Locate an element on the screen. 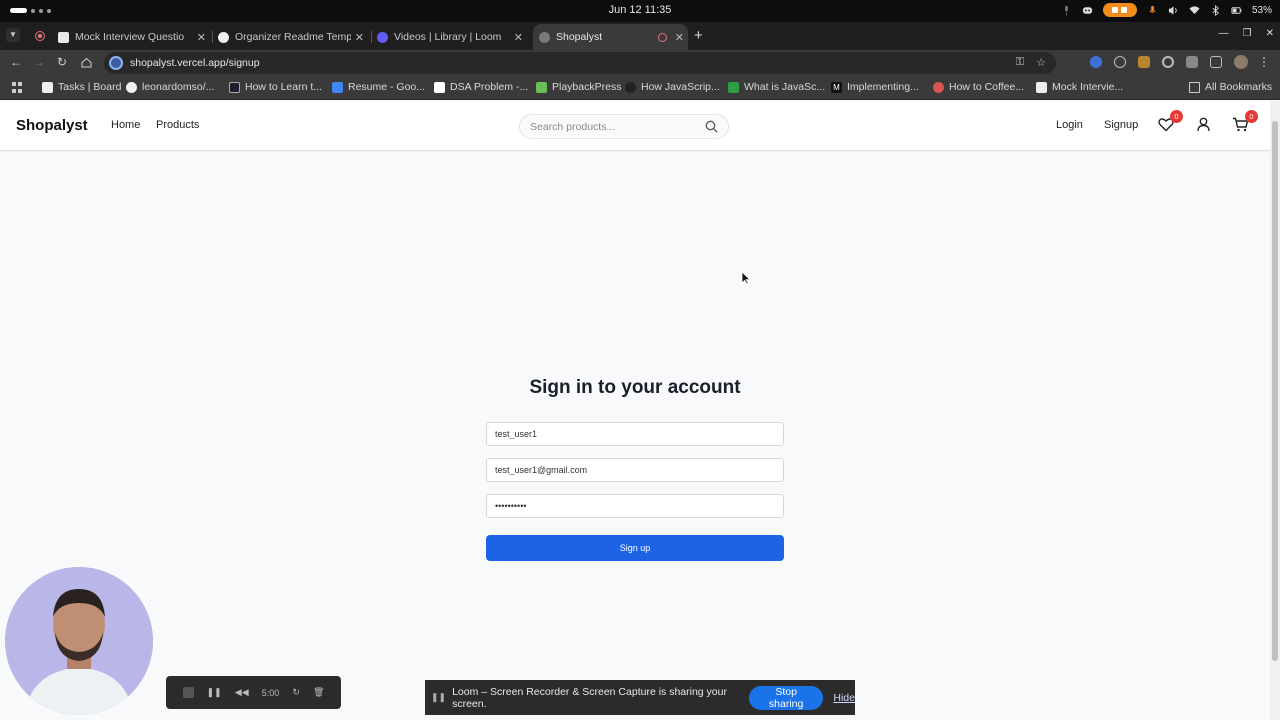 This screenshot has height=720, width=1280. user-icon is located at coordinates (1203, 124).